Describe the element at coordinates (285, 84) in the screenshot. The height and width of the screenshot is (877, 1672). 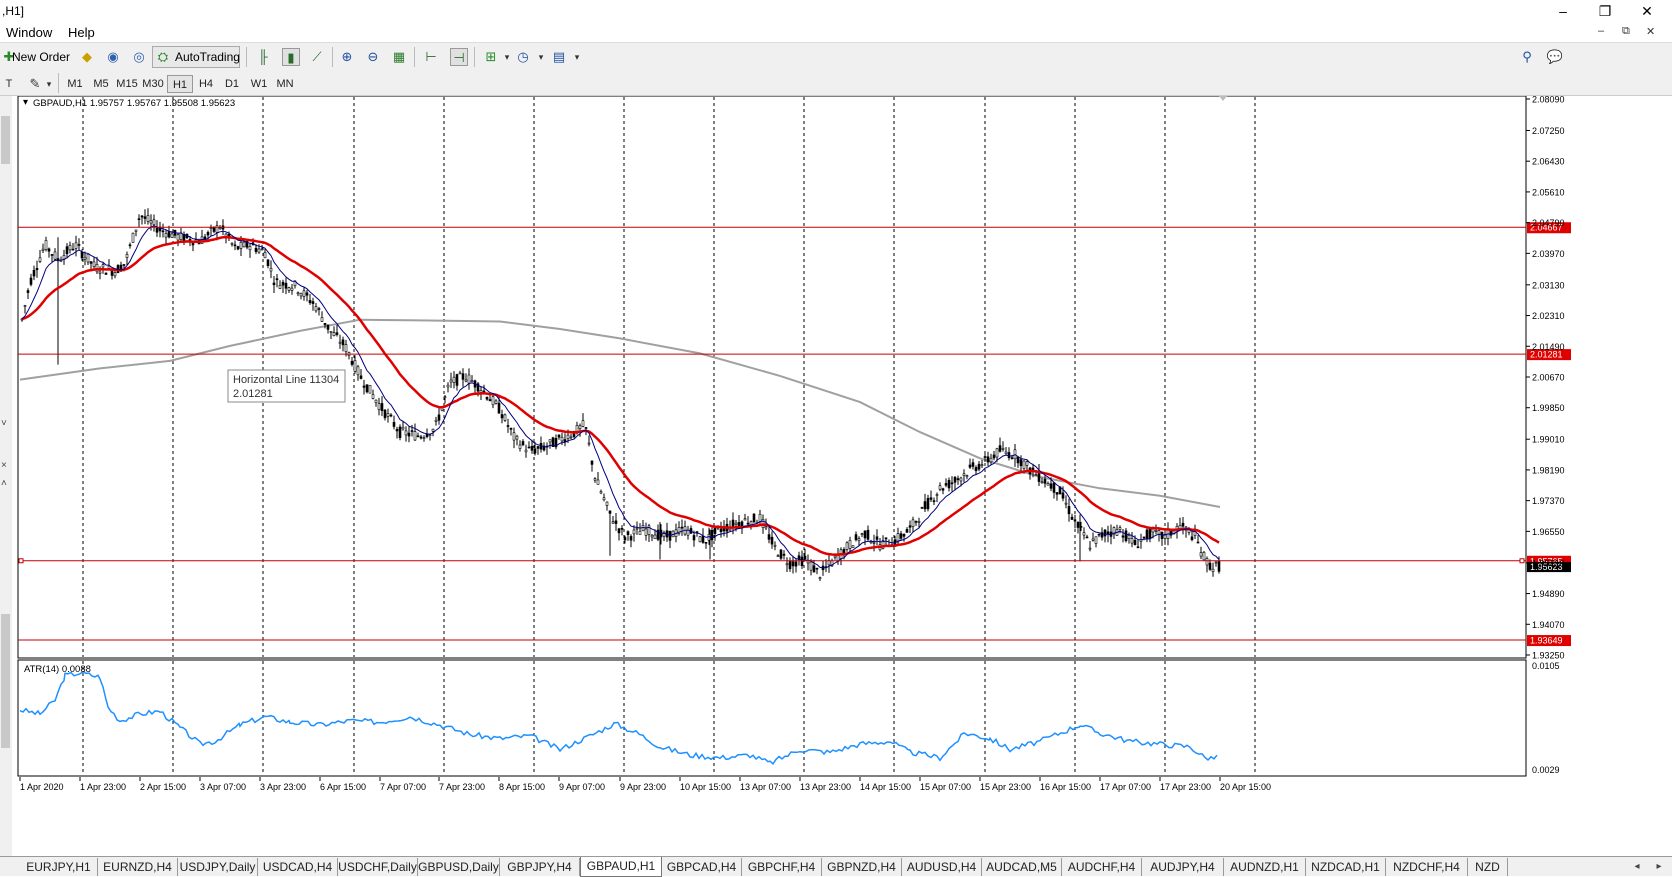
I see `timeframe-mn: MN` at that location.